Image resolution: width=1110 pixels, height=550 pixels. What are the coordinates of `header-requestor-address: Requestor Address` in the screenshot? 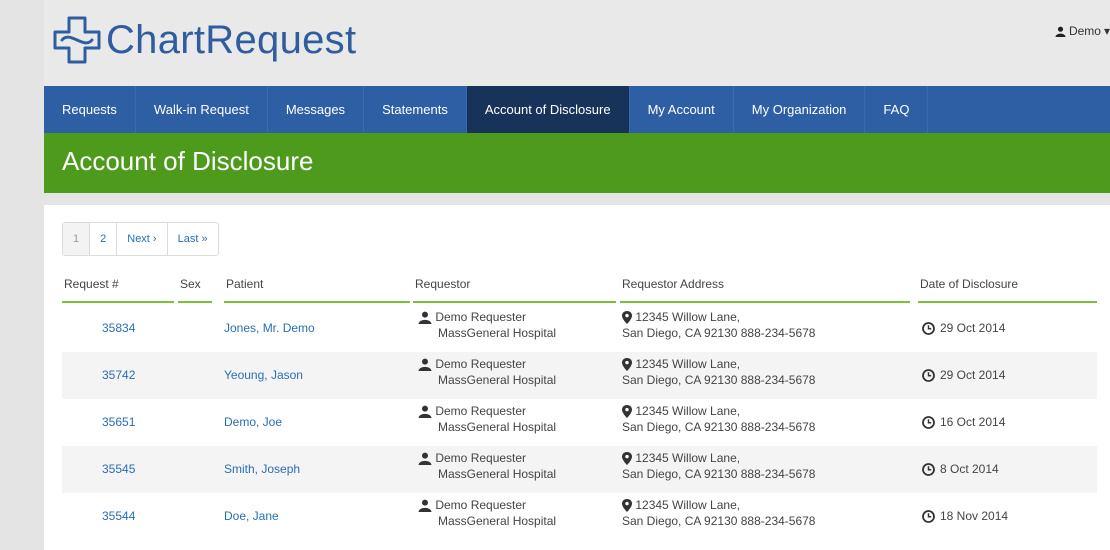 It's located at (765, 290).